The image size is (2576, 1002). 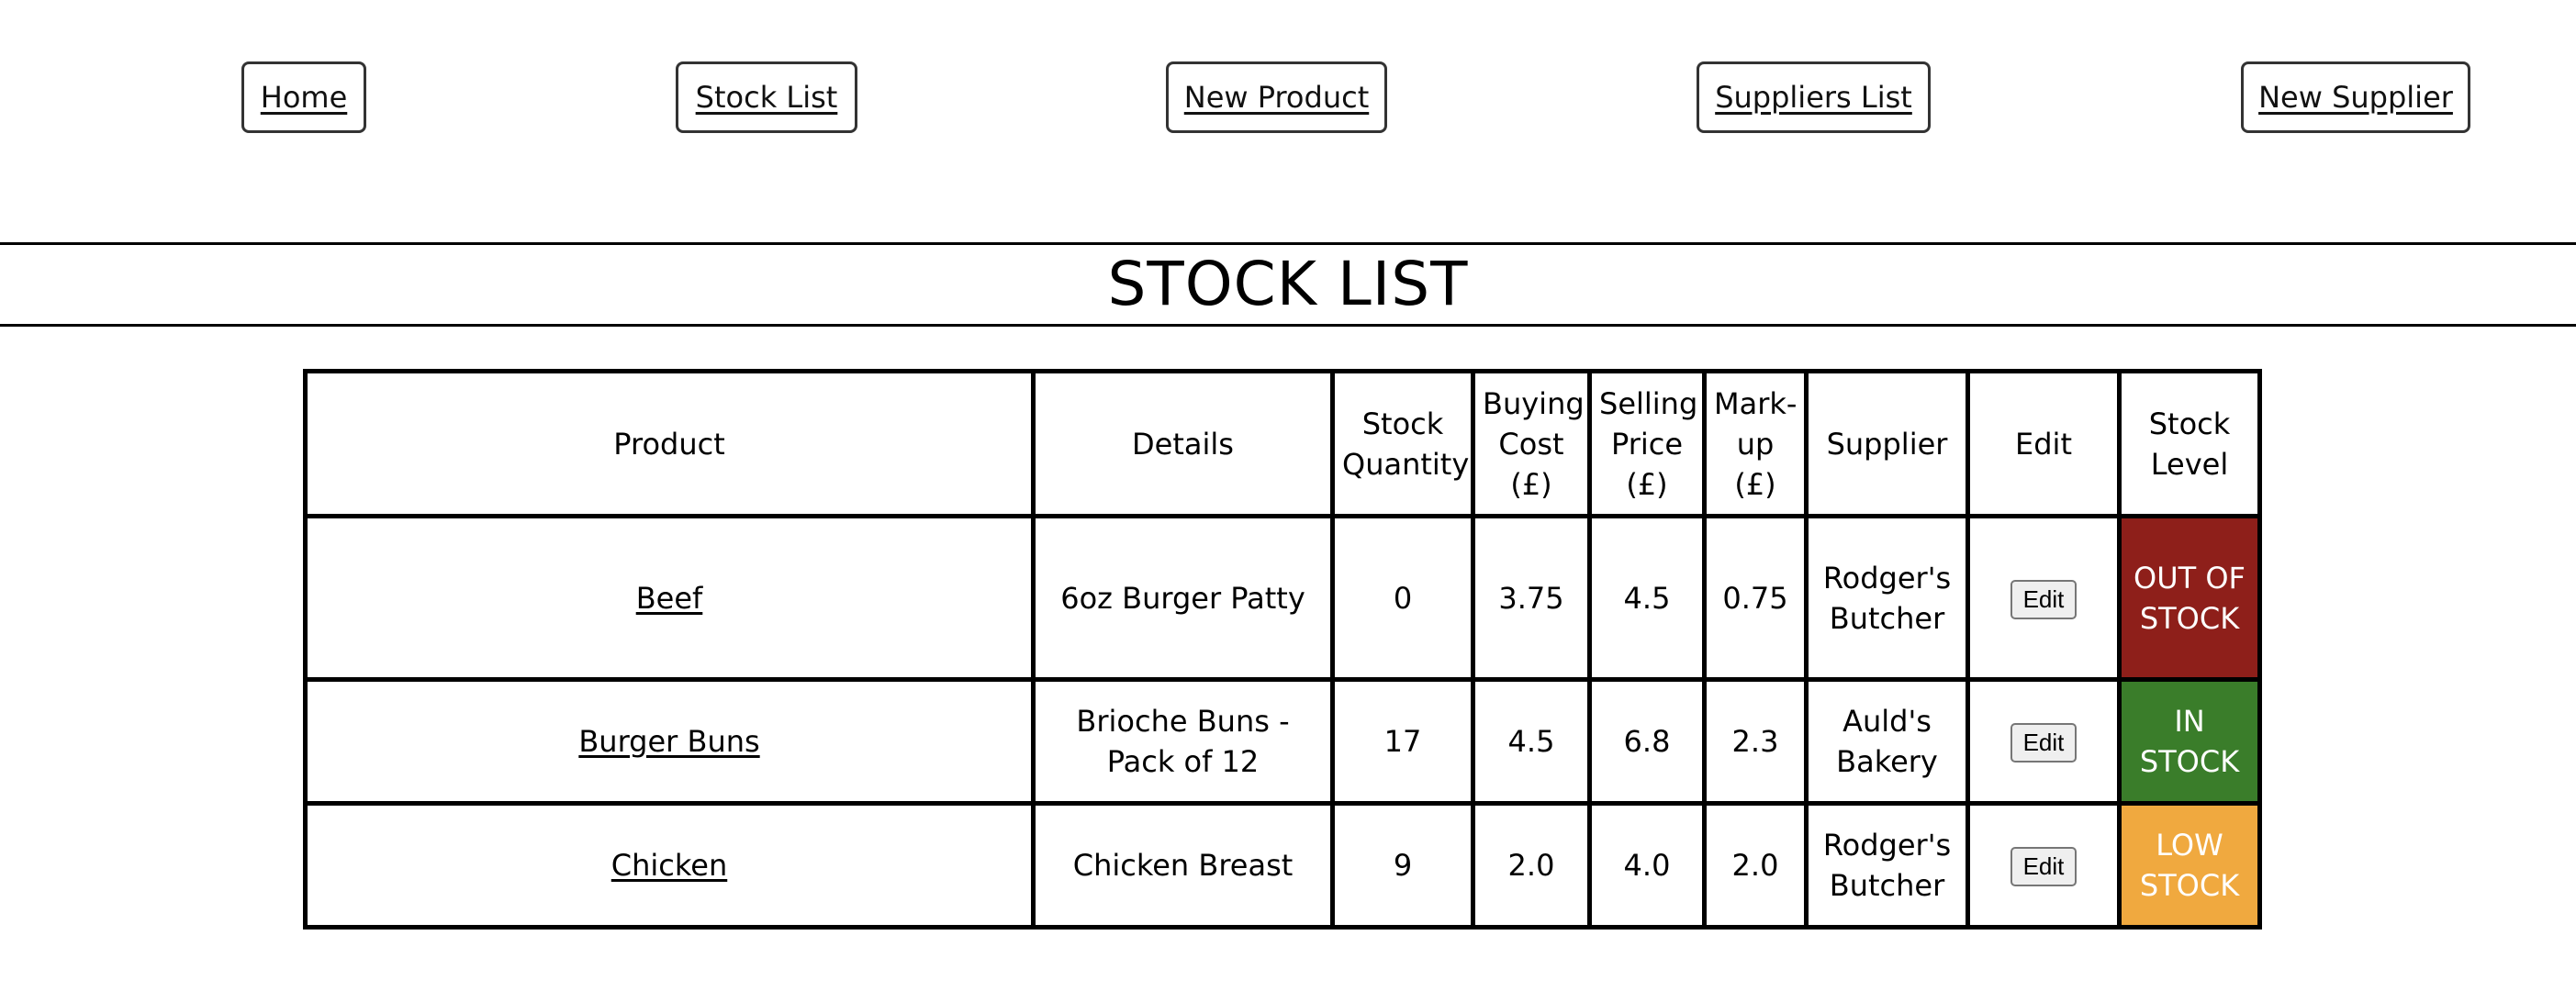 I want to click on title-band: STOCK LIST, so click(x=1288, y=284).